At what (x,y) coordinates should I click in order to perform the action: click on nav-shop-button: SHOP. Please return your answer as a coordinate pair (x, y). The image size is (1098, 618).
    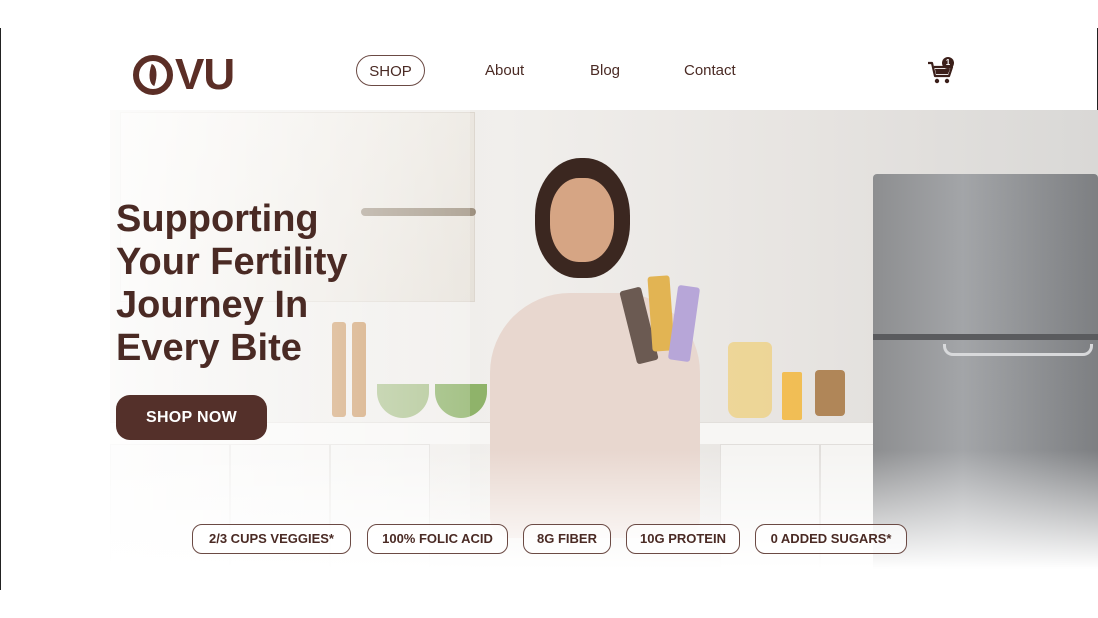
    Looking at the image, I should click on (390, 70).